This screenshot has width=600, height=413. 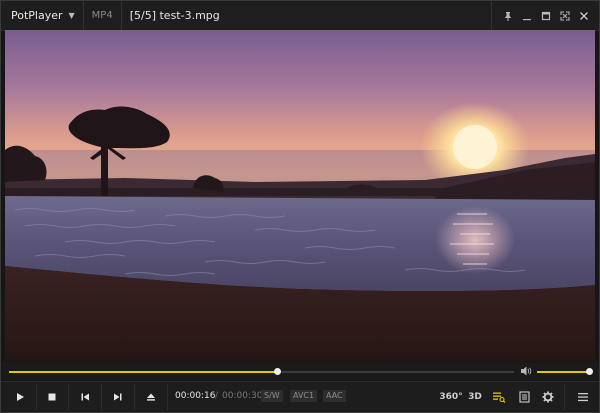 I want to click on hamburger-icon, so click(x=583, y=397).